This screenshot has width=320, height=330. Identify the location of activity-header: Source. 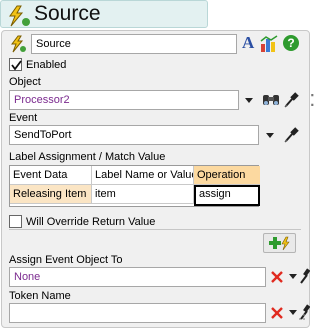
(104, 14).